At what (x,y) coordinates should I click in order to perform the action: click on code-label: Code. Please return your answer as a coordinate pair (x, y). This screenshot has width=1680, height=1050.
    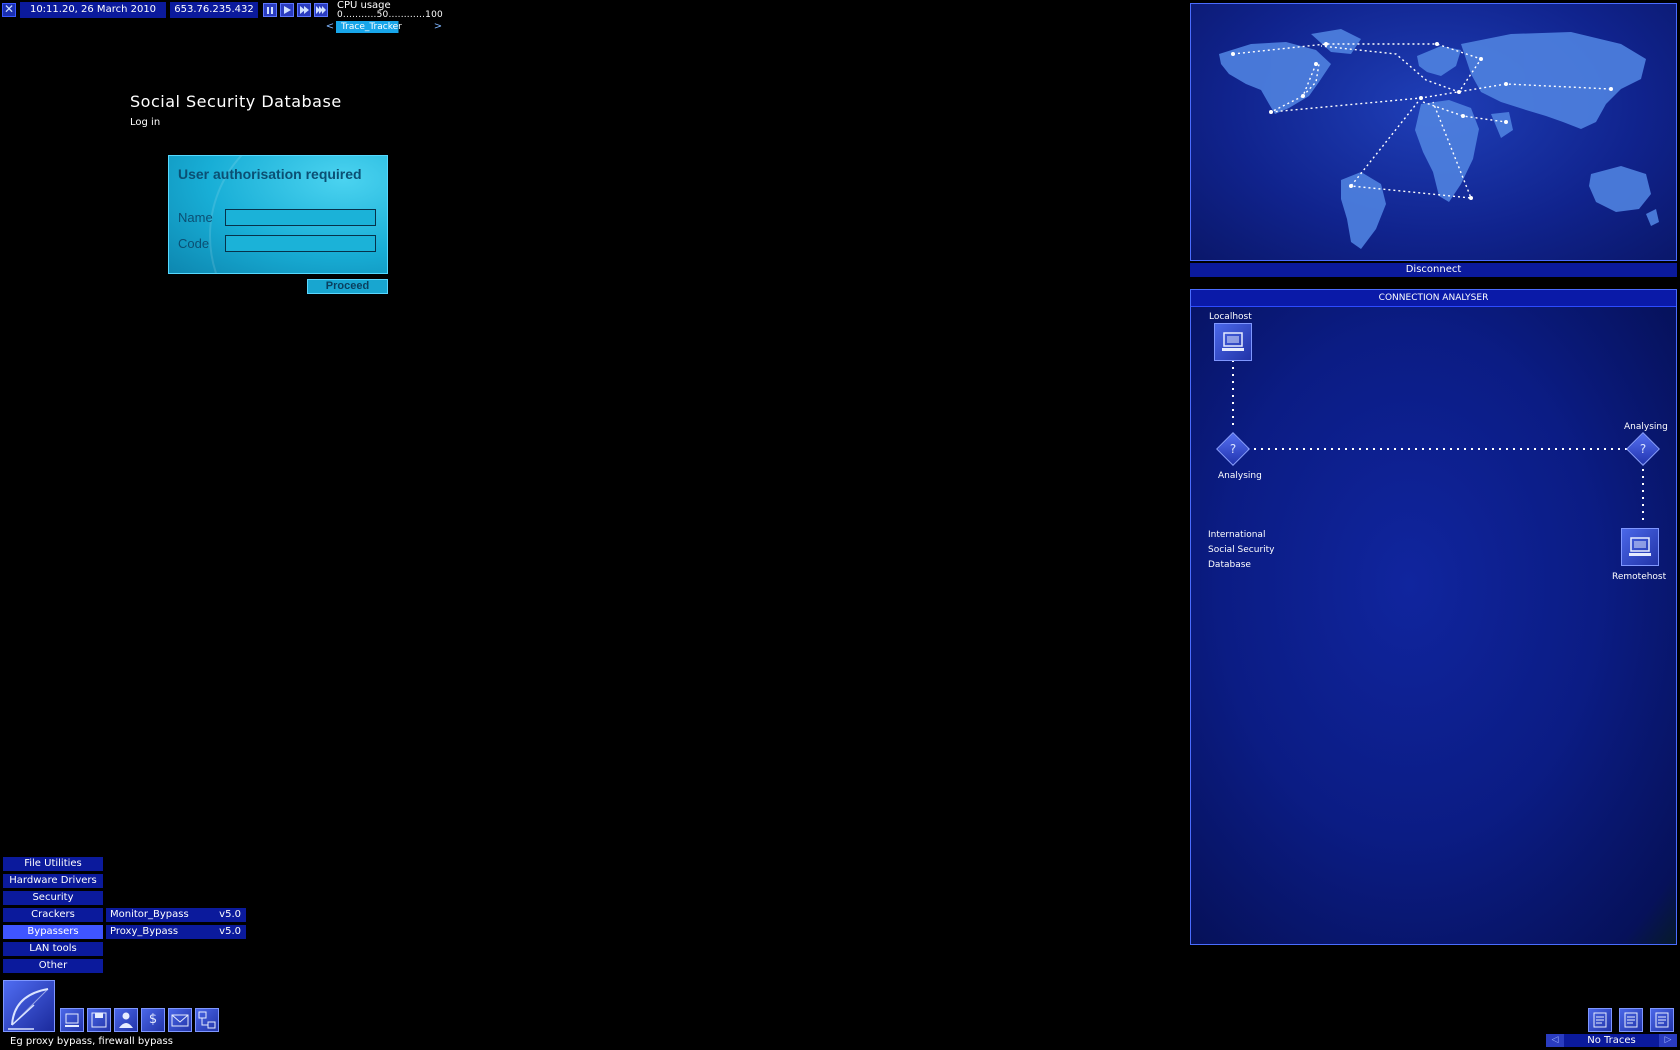
    Looking at the image, I should click on (194, 243).